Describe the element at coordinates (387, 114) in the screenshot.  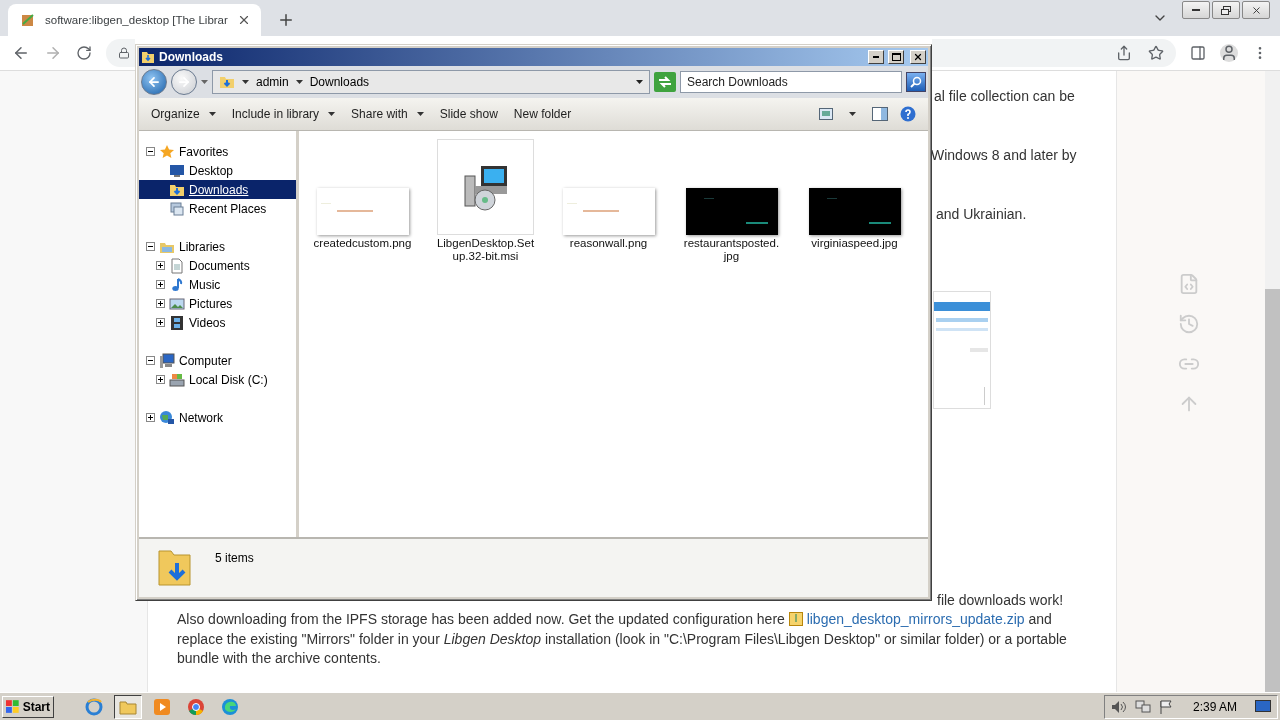
I see `command-button: Share with` at that location.